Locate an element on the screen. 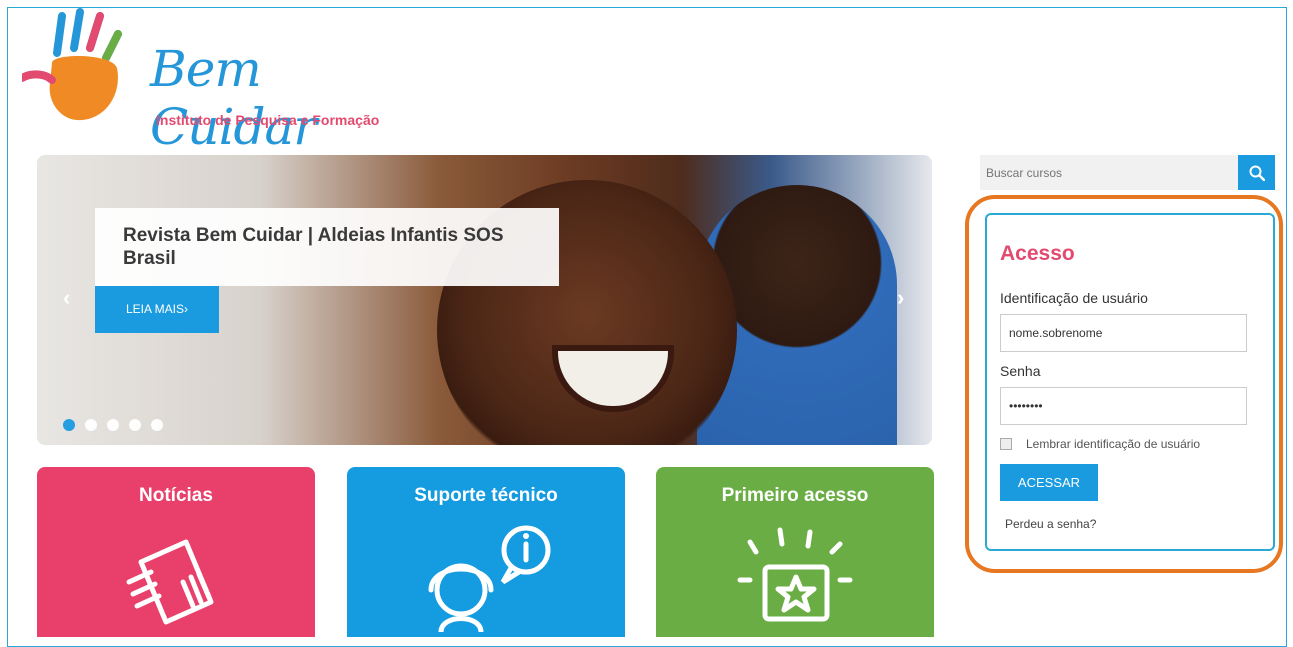 Image resolution: width=1293 pixels, height=647 pixels. tile-title: Notícias is located at coordinates (176, 495).